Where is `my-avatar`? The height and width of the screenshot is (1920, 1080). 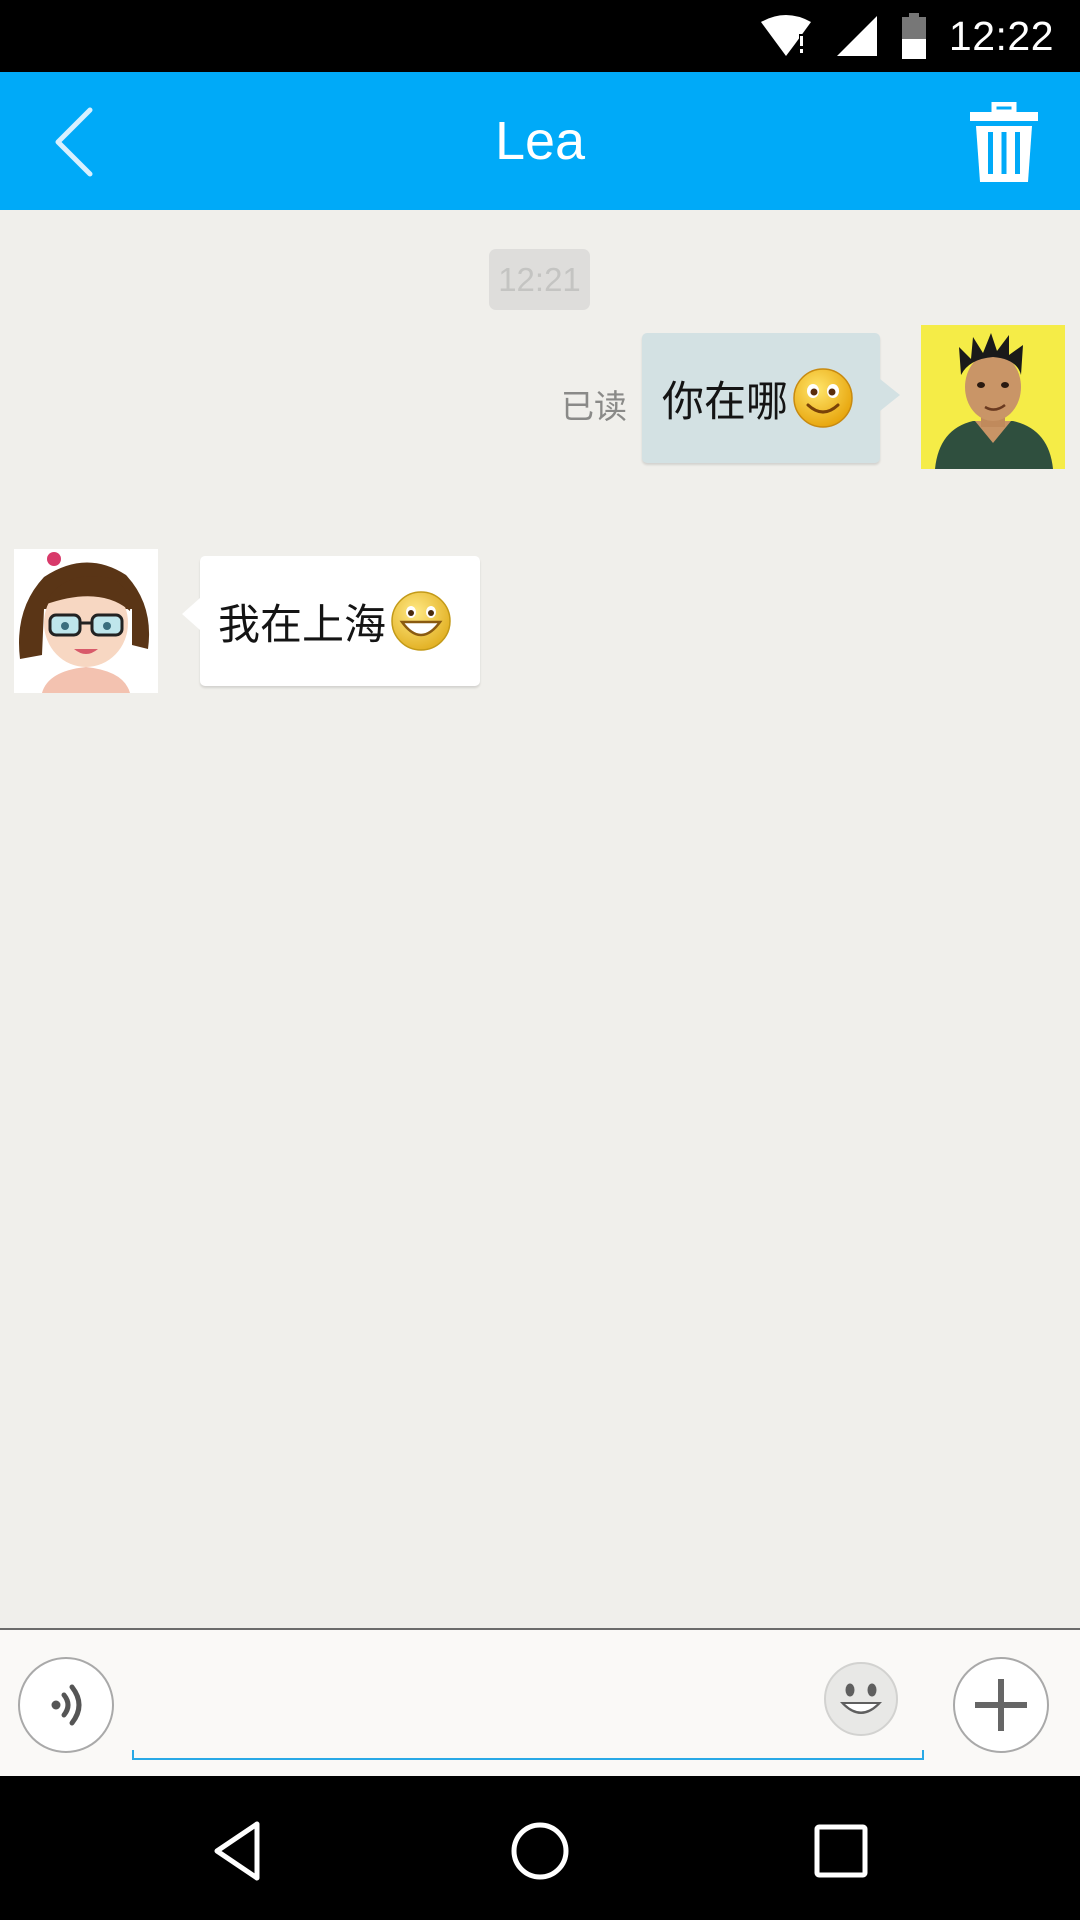
my-avatar is located at coordinates (993, 397).